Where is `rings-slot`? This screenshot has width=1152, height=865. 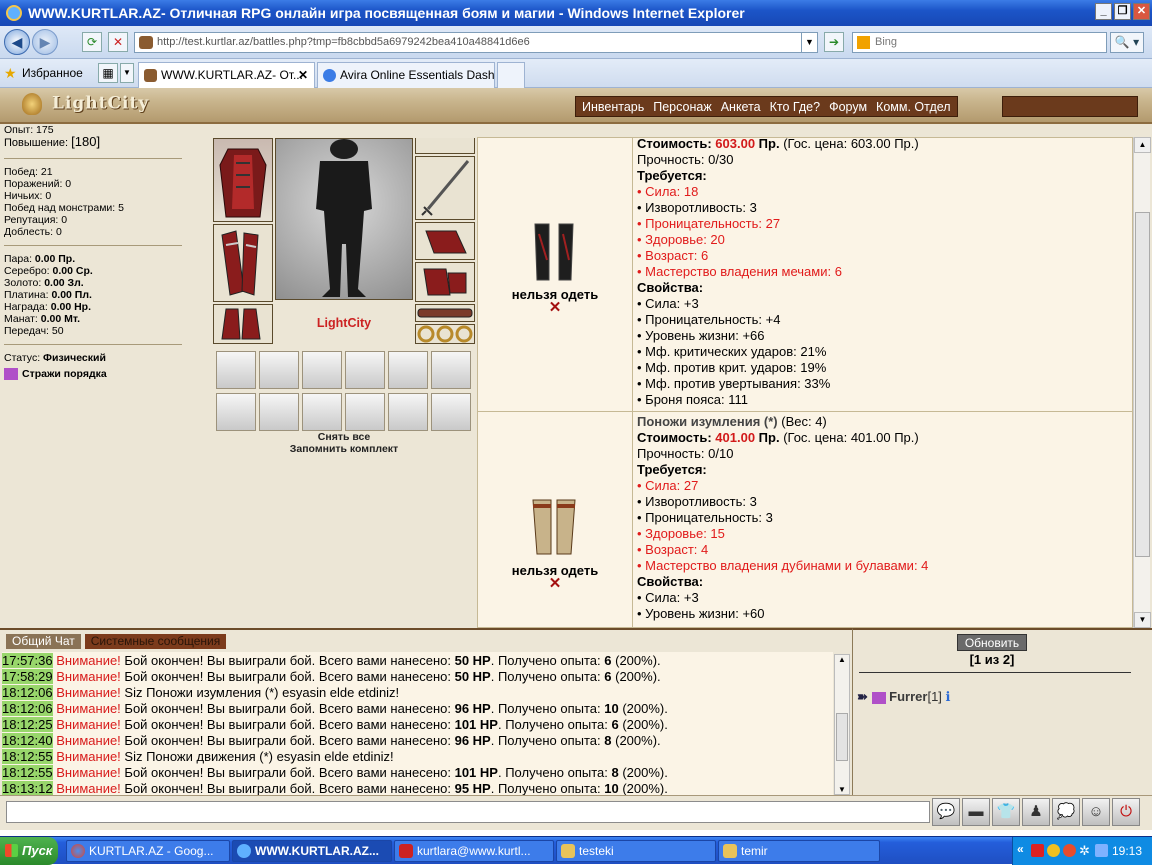 rings-slot is located at coordinates (445, 334).